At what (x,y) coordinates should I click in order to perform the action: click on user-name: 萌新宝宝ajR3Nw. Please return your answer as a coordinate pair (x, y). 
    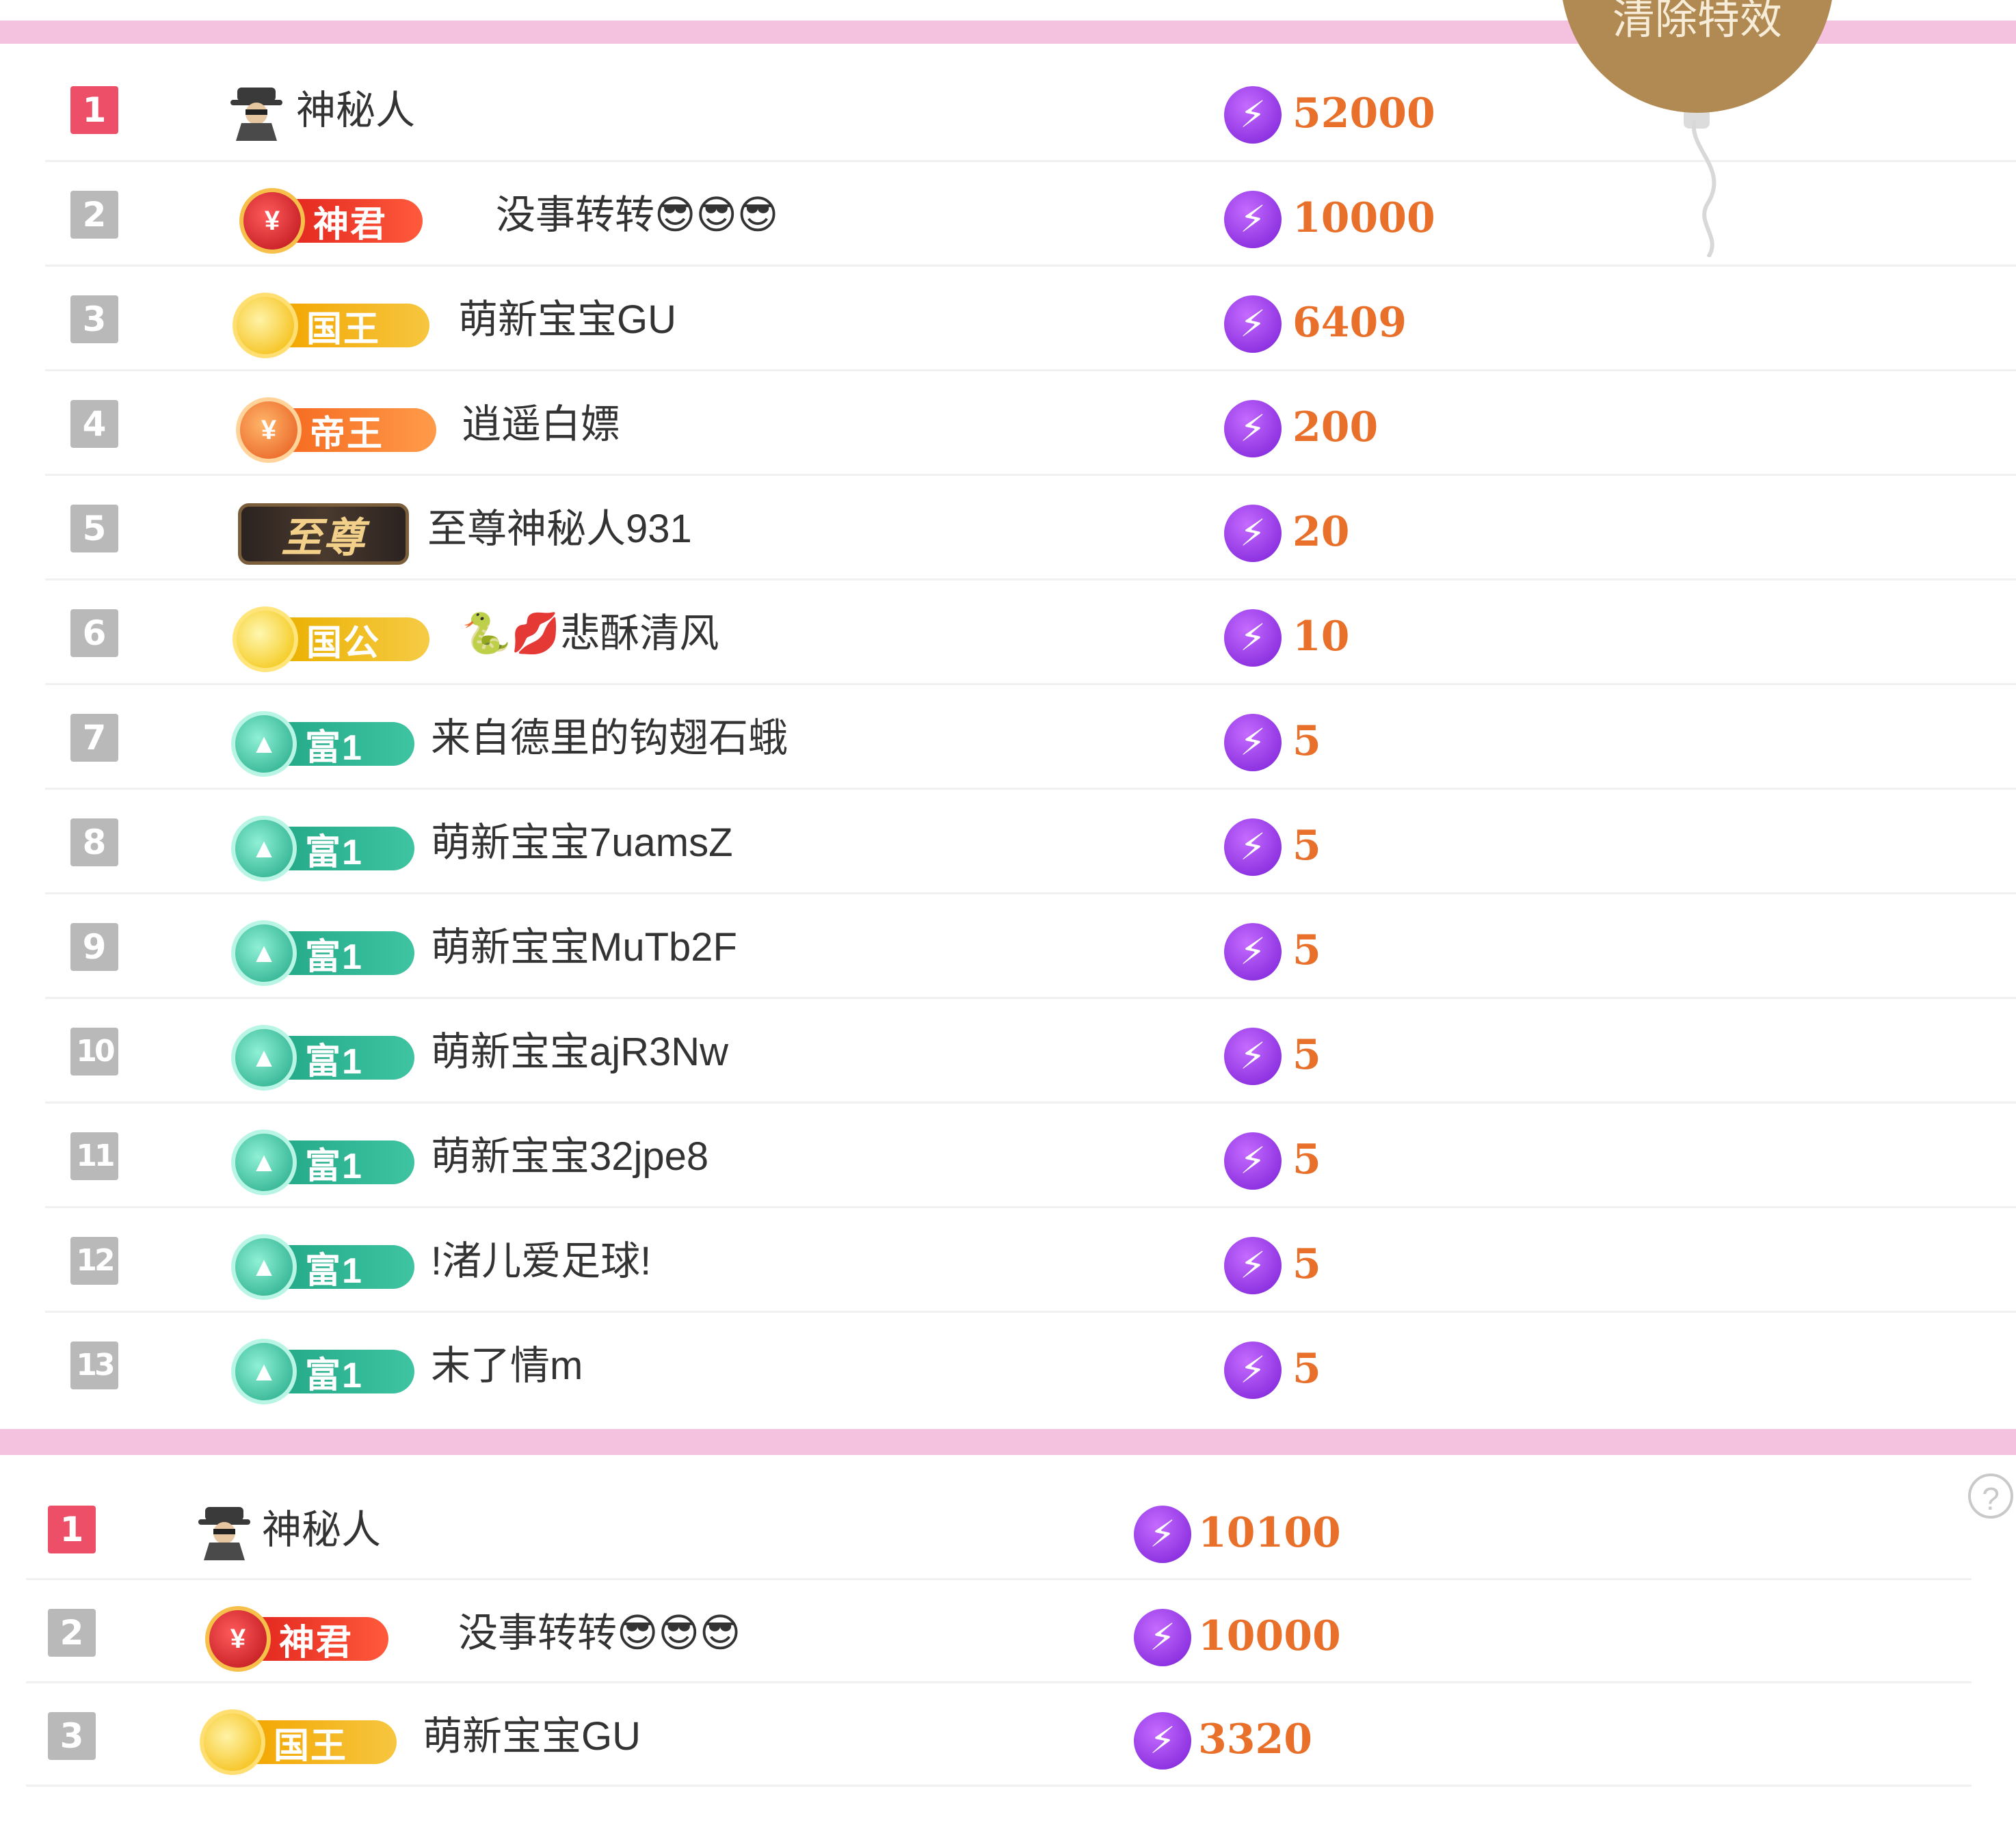
    Looking at the image, I should click on (579, 1052).